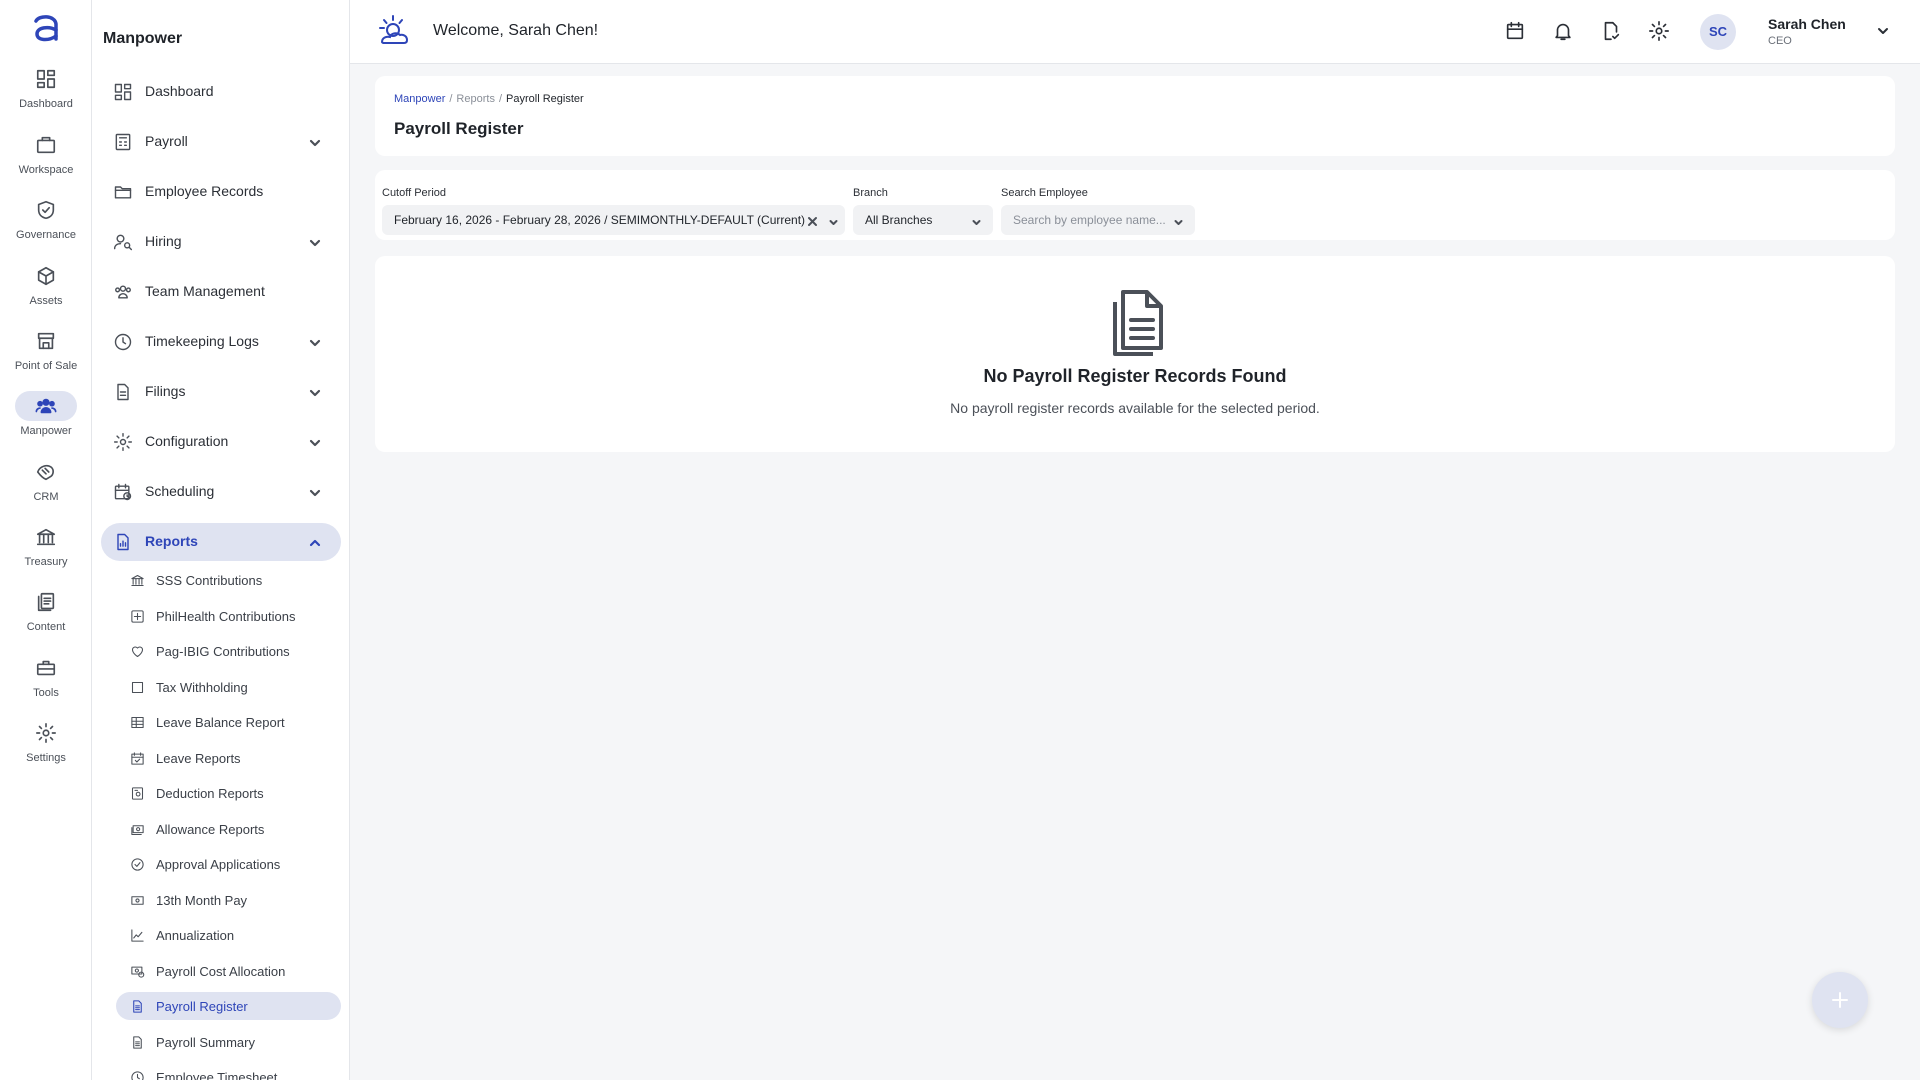 This screenshot has height=1080, width=1920. I want to click on report-item-employee-timesheet: Employee Timesheet, so click(228, 1071).